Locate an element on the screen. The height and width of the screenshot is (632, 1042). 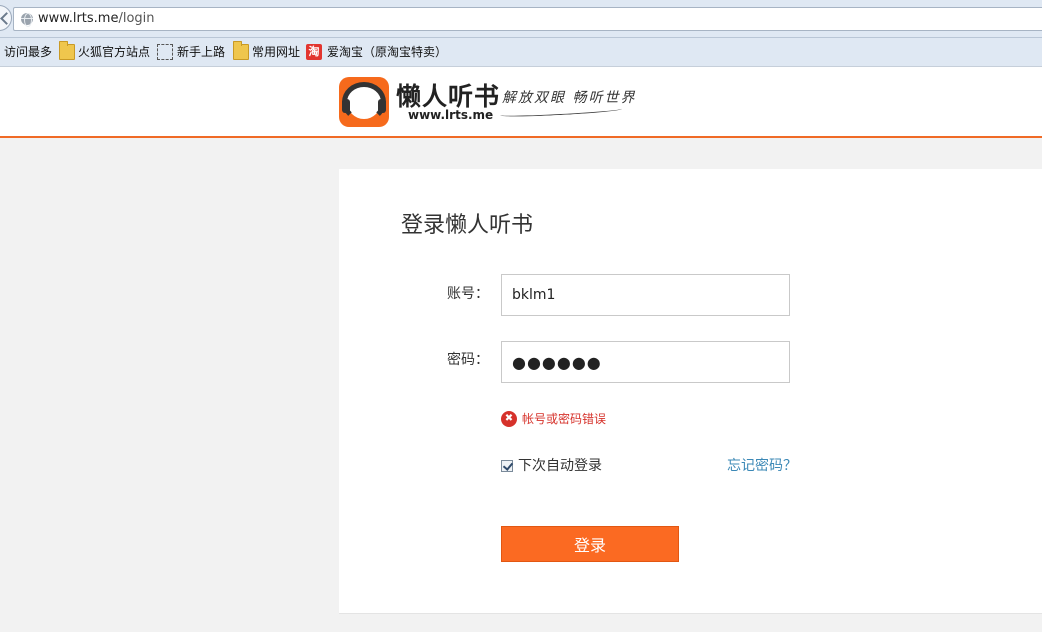
bookmark-most-visited: 访问最多 is located at coordinates (28, 52).